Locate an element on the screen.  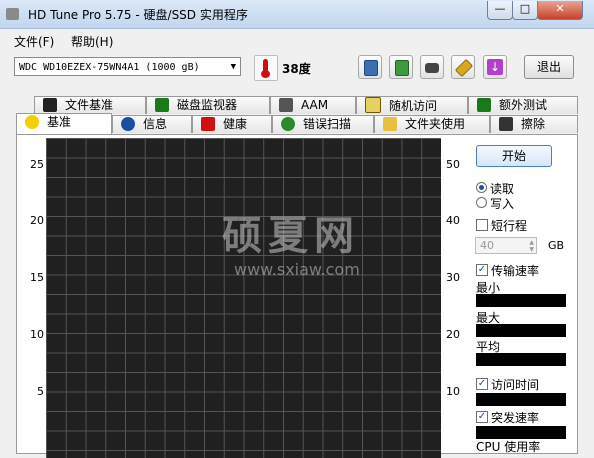
tab-label: 随机访问 is located at coordinates (413, 106).